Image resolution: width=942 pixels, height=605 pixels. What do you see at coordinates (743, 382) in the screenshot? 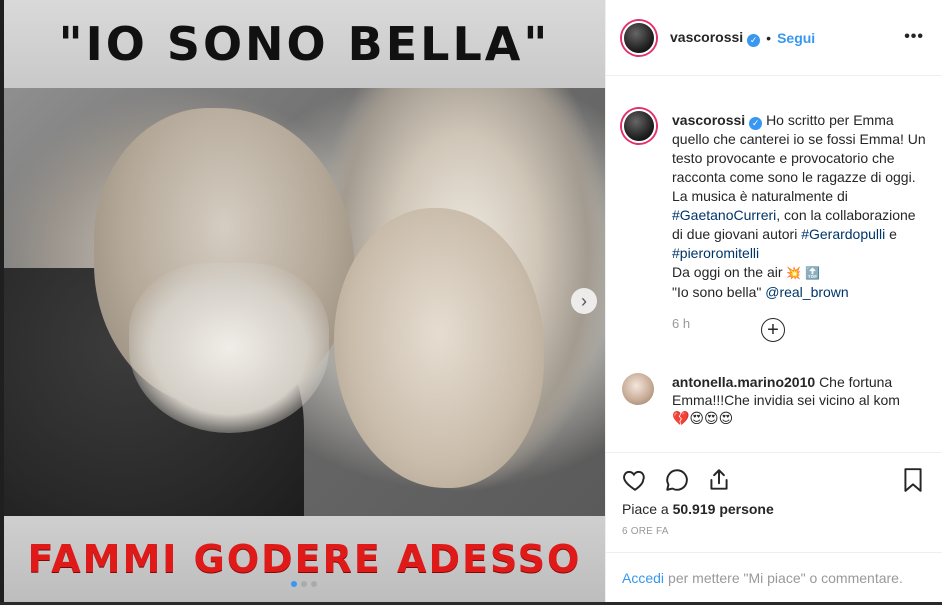
I see `comment-username: antonella.marino2010` at bounding box center [743, 382].